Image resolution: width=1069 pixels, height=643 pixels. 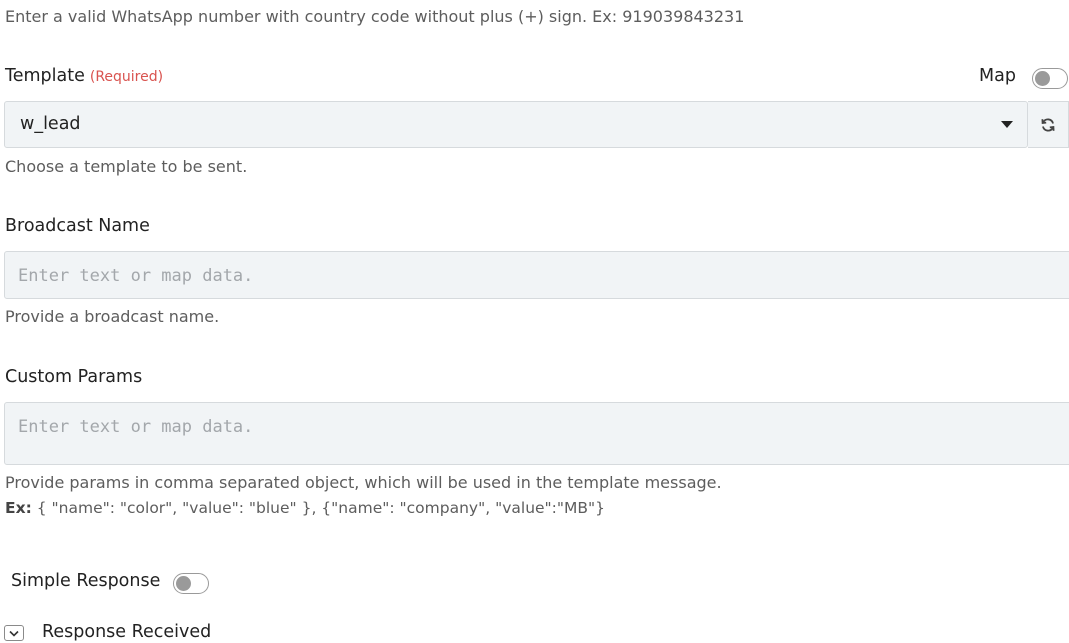 I want to click on response-received-expand-button, so click(x=14, y=633).